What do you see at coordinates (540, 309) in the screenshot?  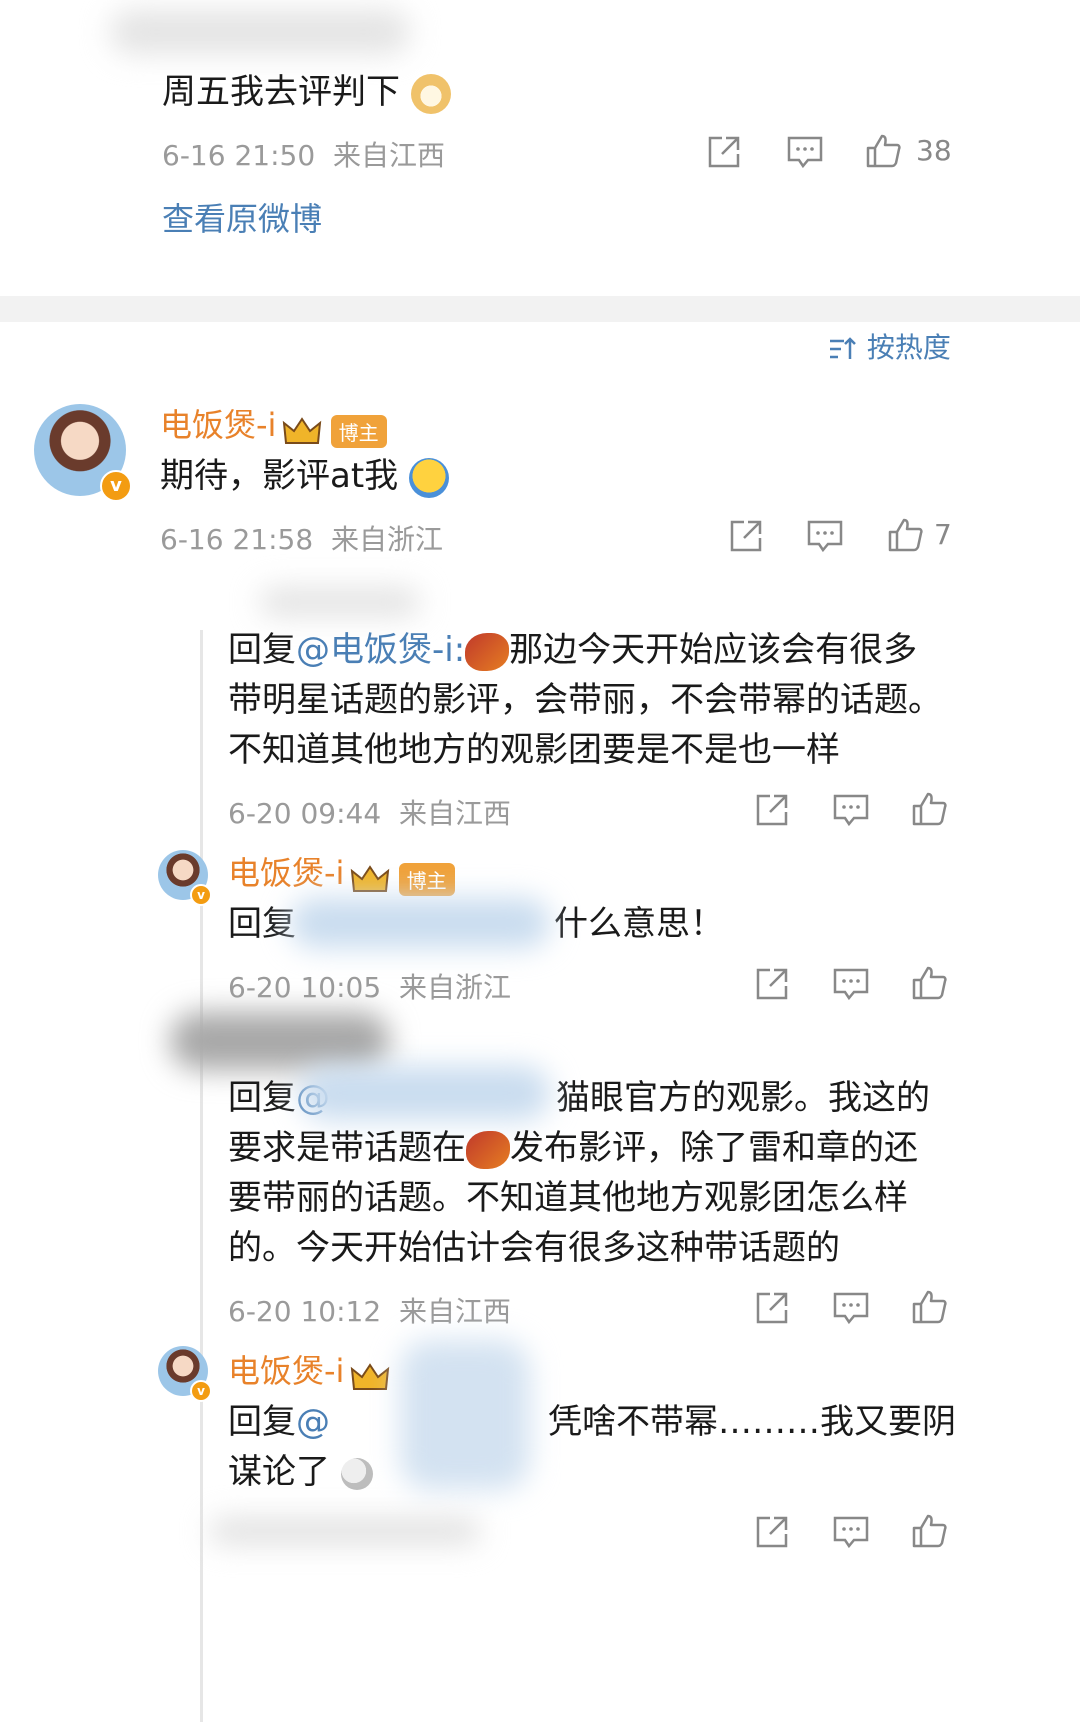 I see `section-divider` at bounding box center [540, 309].